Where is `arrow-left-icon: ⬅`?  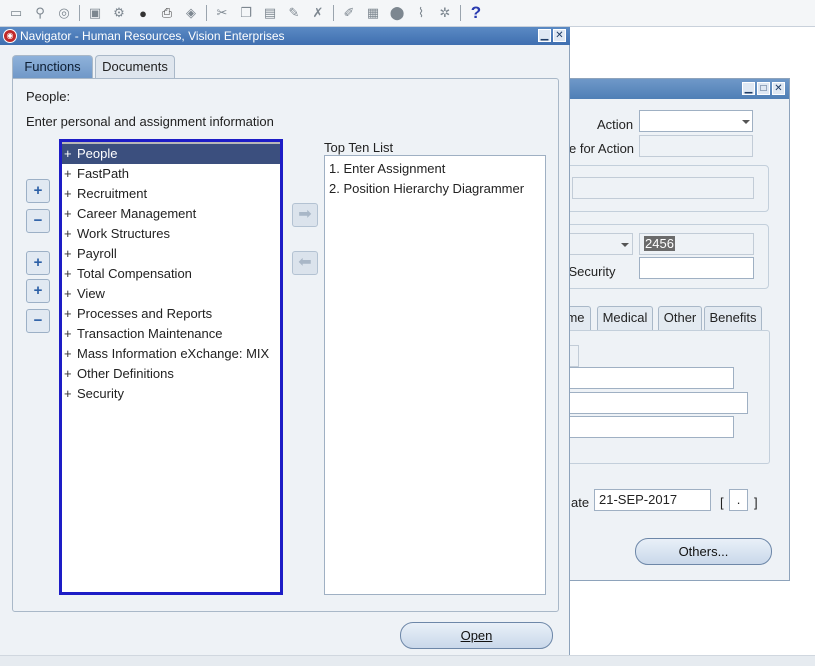
arrow-left-icon: ⬅ is located at coordinates (305, 262).